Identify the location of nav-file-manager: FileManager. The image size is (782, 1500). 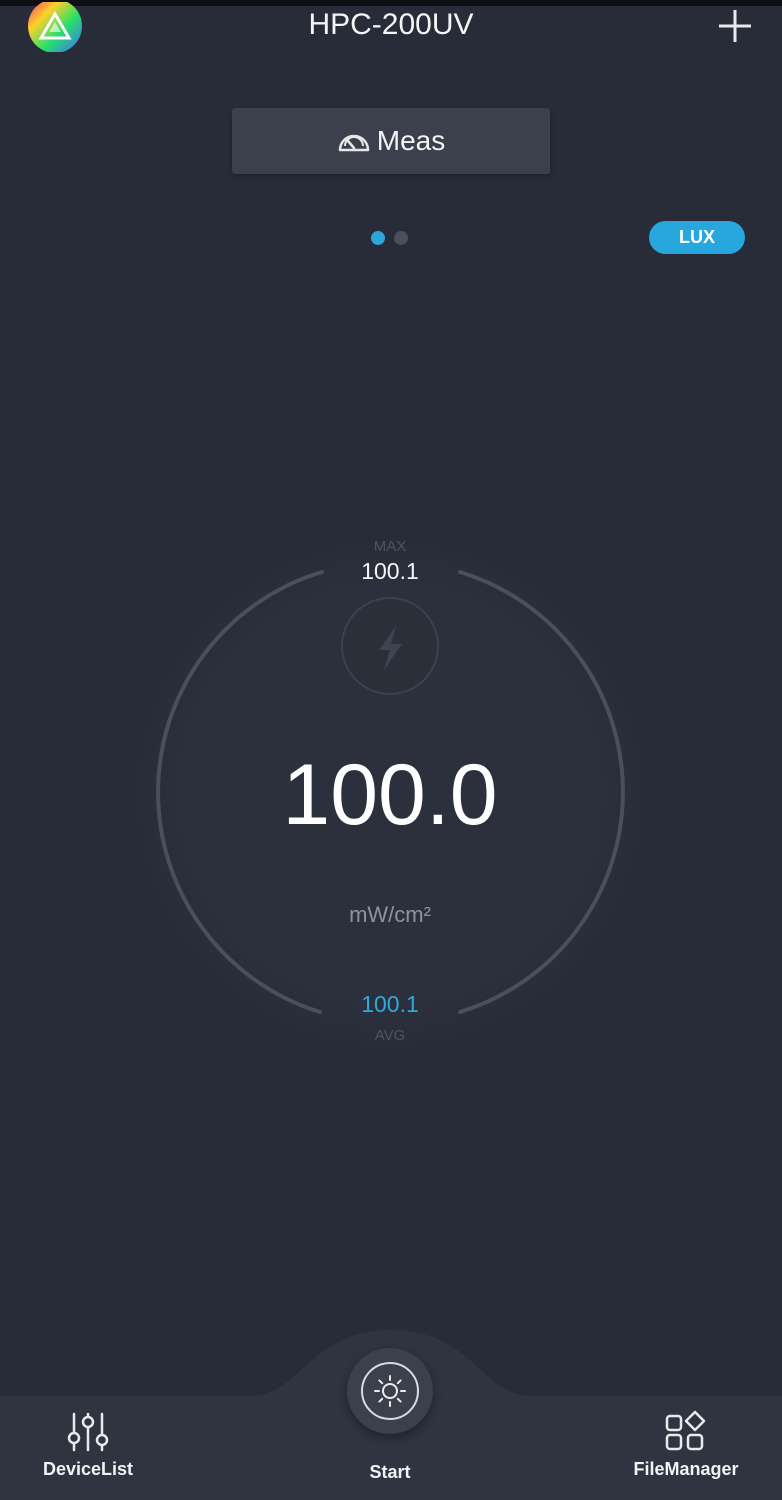
(686, 1445).